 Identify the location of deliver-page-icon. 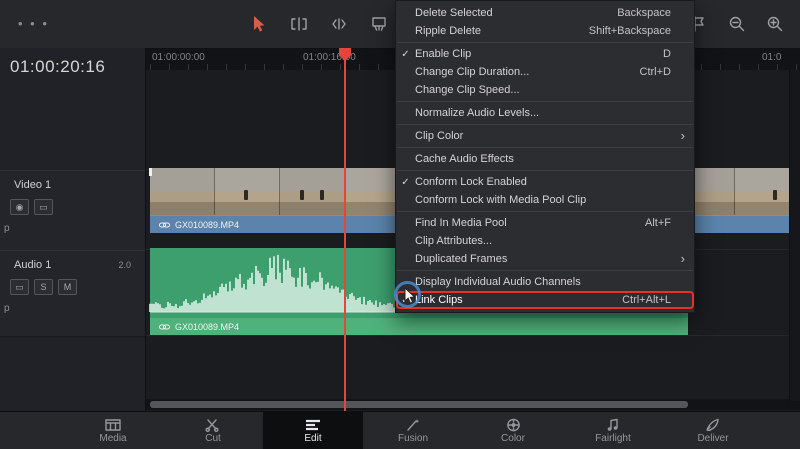
(713, 425).